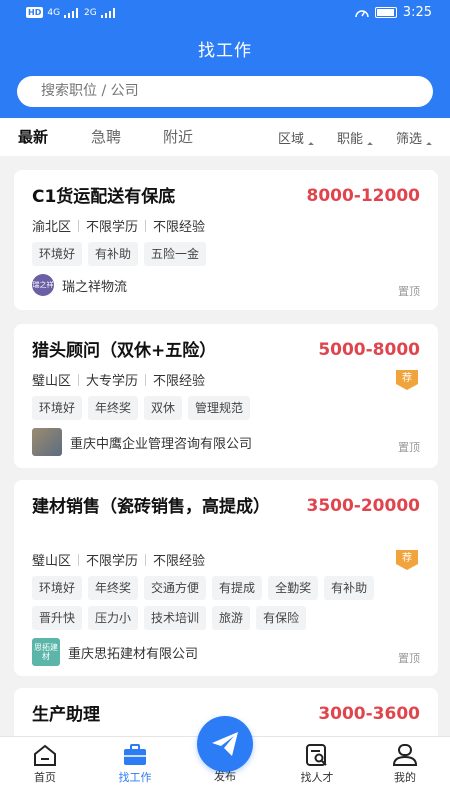 The width and height of the screenshot is (450, 800). I want to click on tab-urgent: 急聘, so click(106, 136).